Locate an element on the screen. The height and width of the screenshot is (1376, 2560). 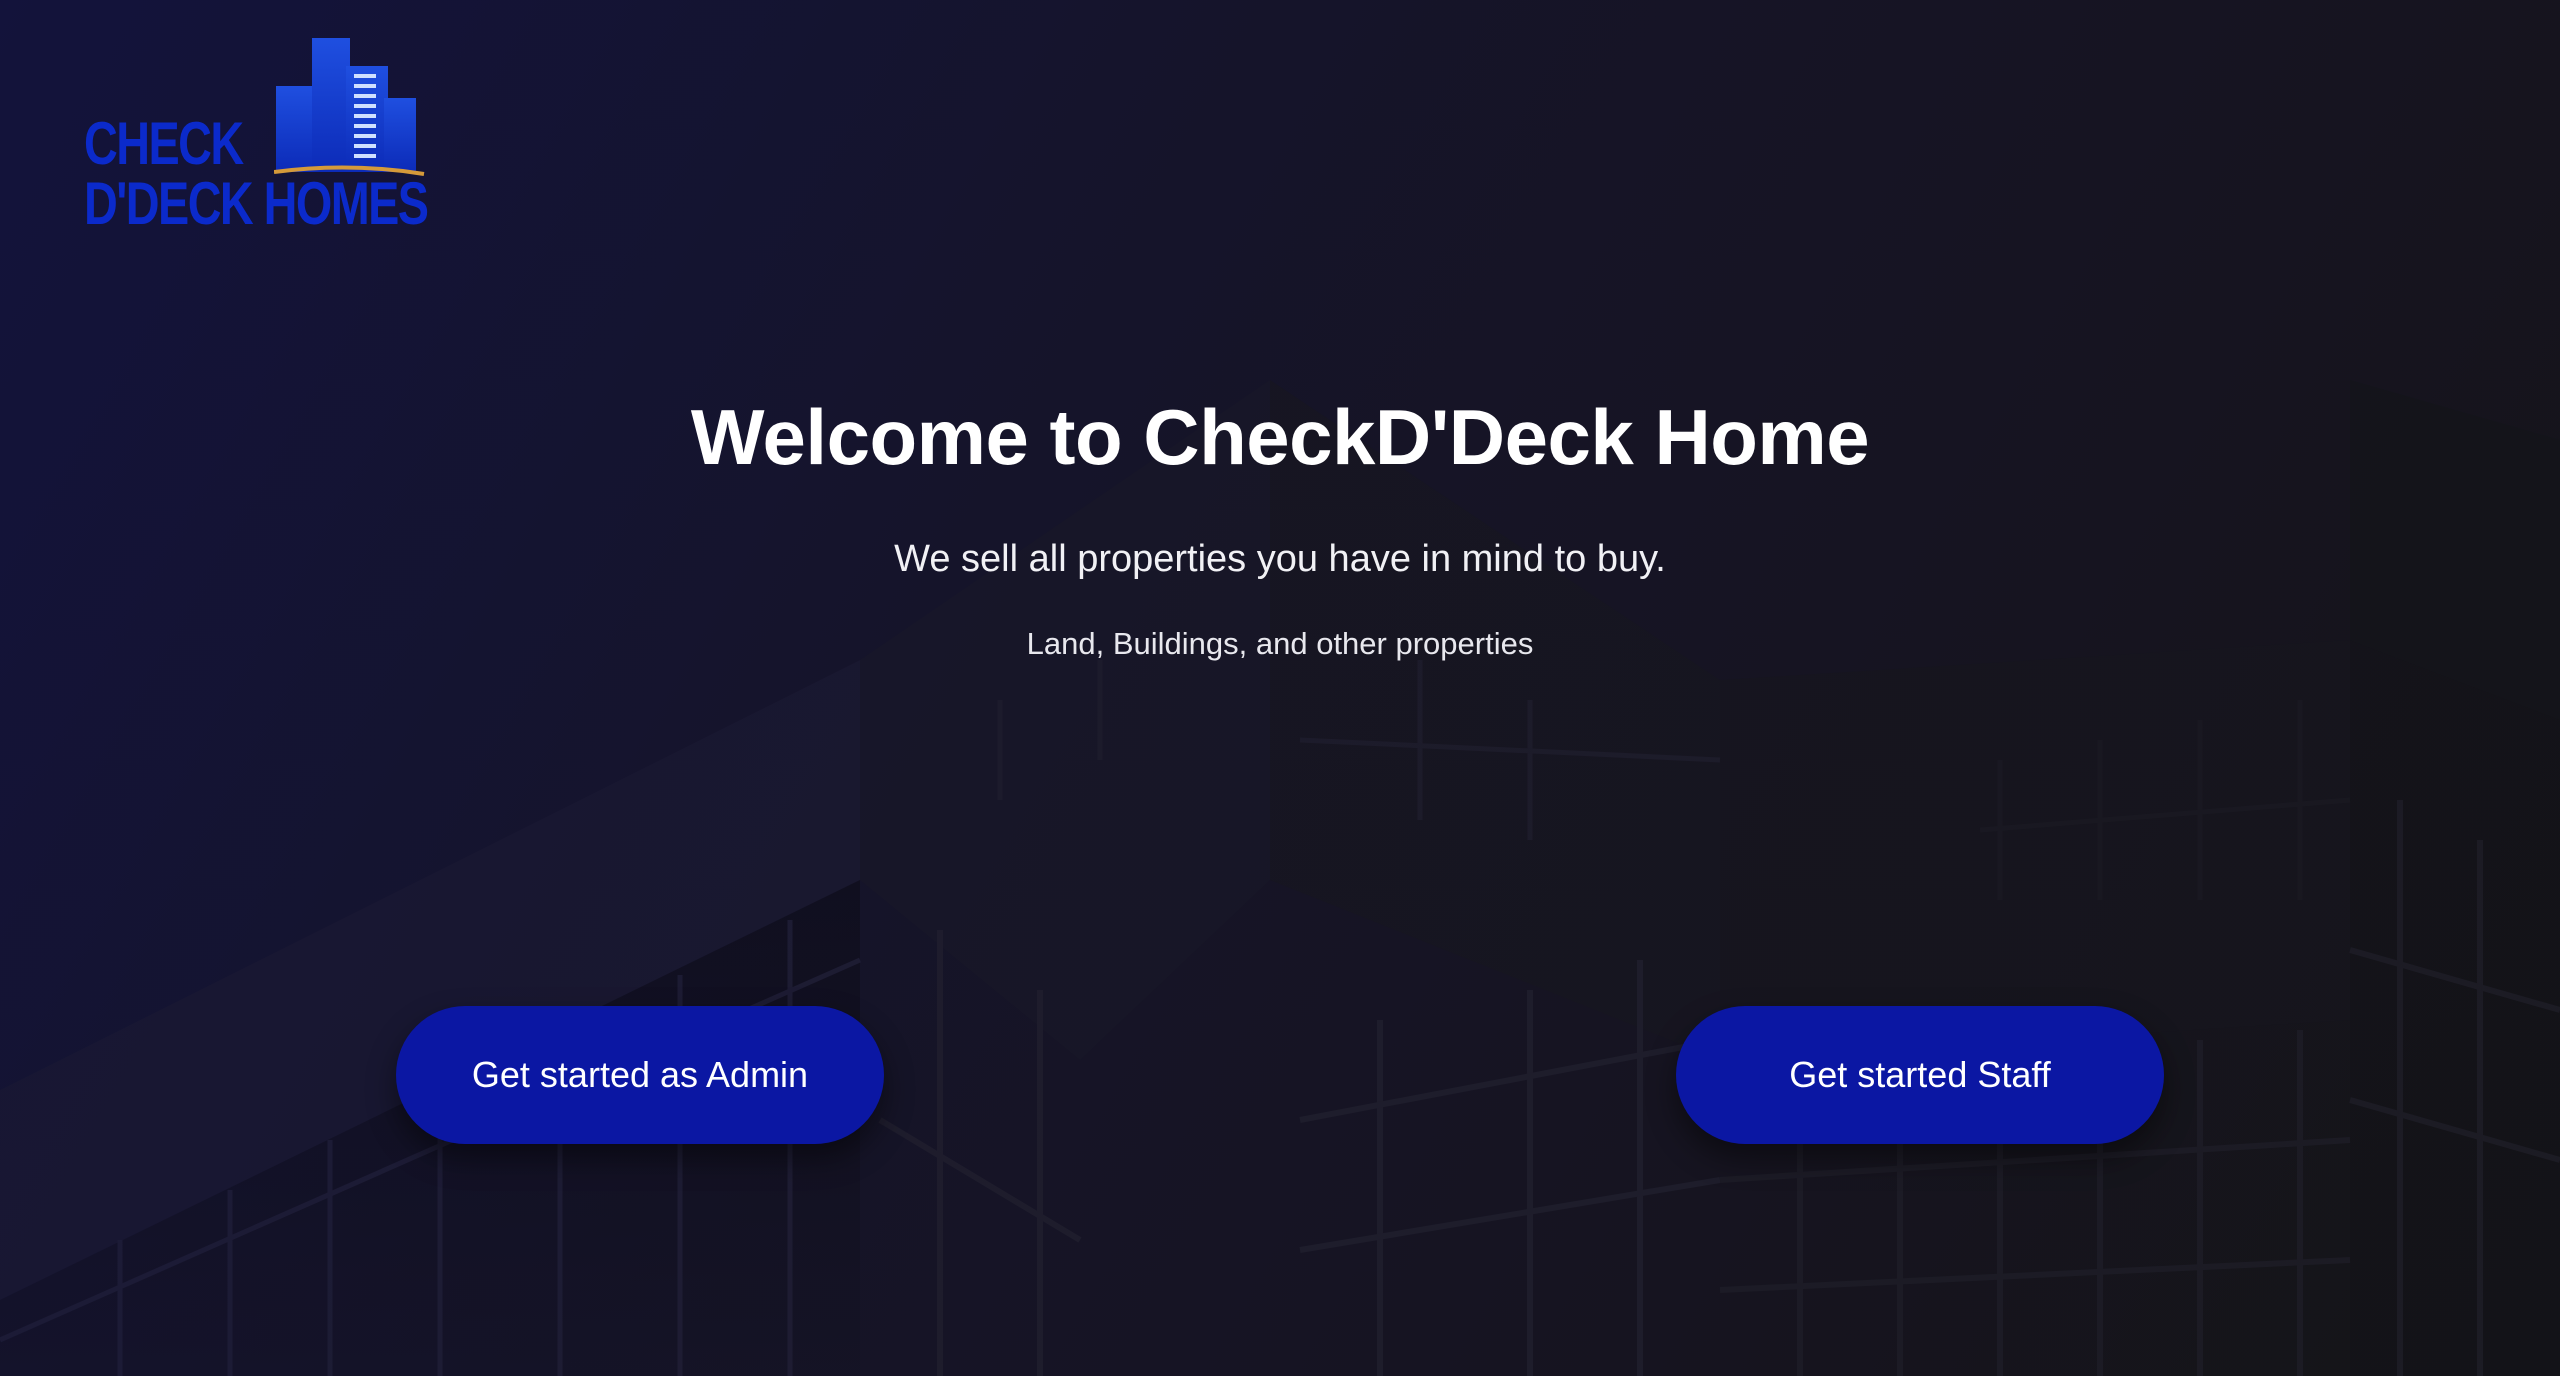
get-started-staff-button: Get started Staff is located at coordinates (1920, 1075).